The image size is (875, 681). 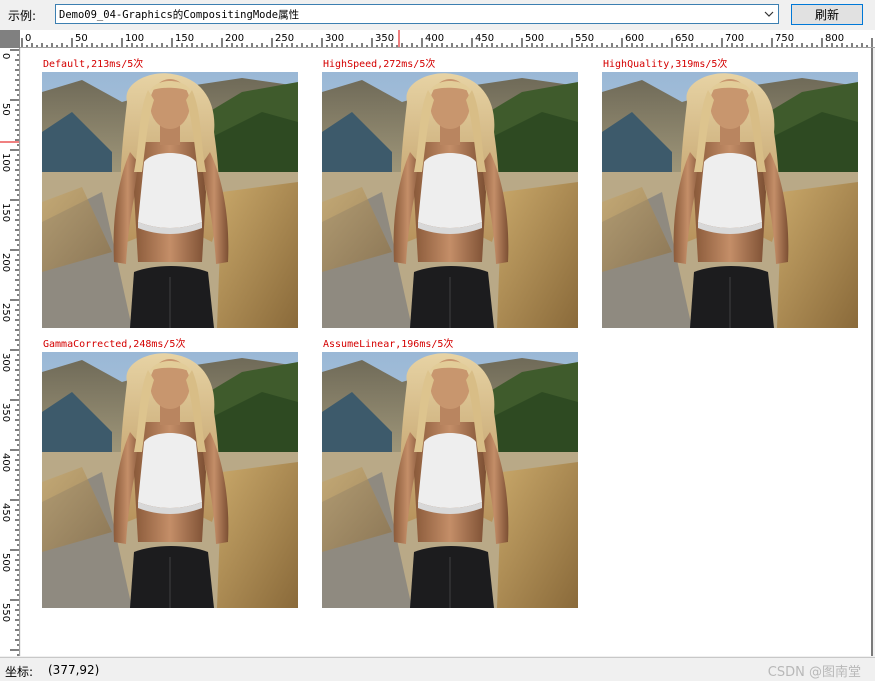 I want to click on coords-label: 坐标:, so click(x=19, y=672).